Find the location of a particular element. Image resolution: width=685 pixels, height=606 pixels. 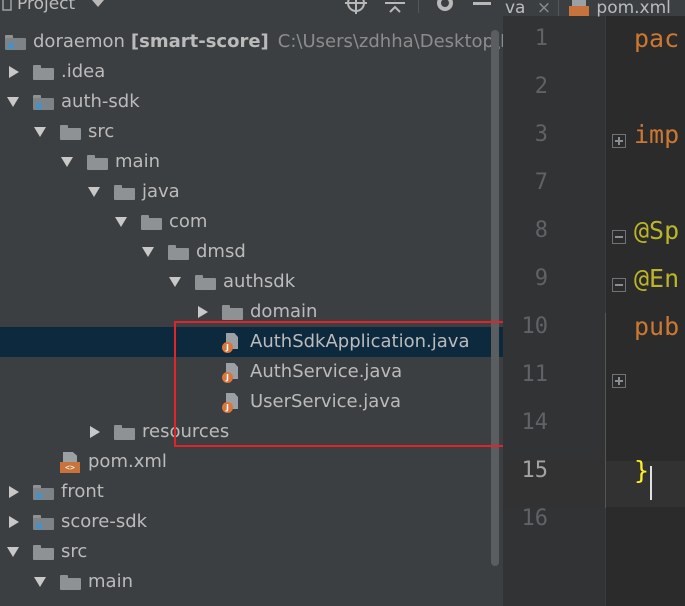

tree-item-label: .idea is located at coordinates (83, 72).